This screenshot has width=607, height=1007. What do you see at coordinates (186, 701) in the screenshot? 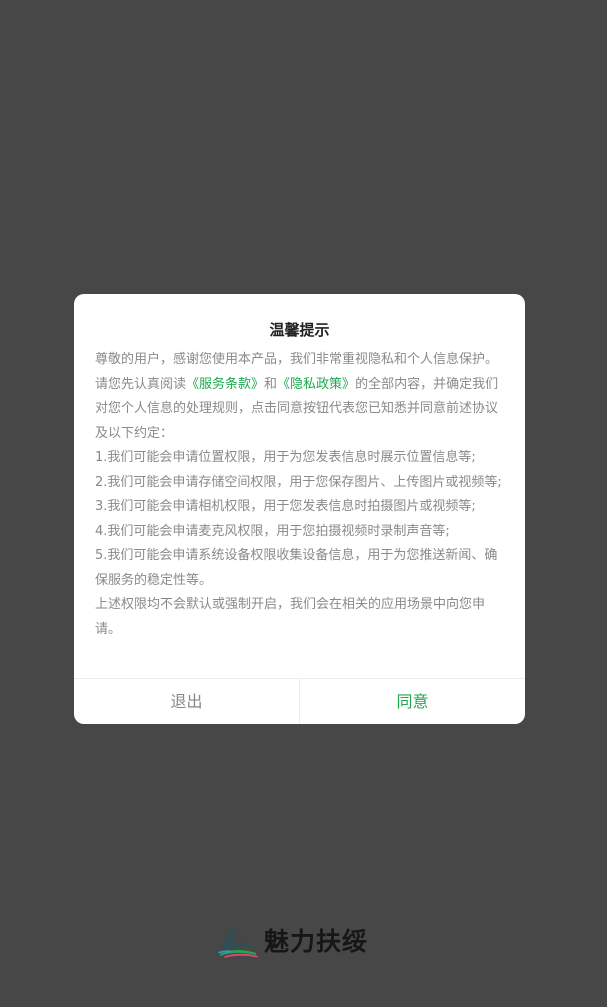
I see `exit-button: 退出` at bounding box center [186, 701].